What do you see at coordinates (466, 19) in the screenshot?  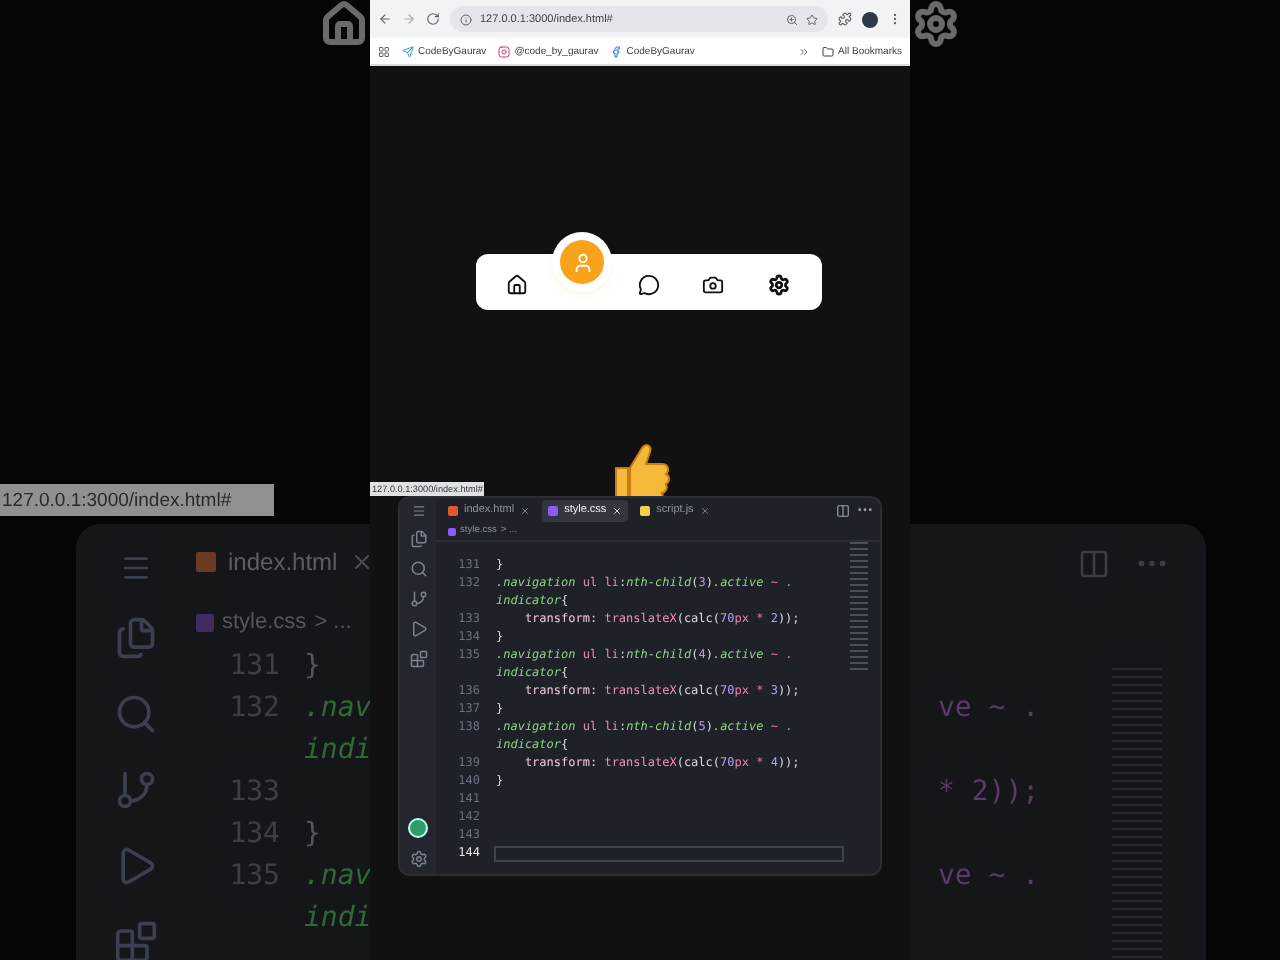 I see `info-icon` at bounding box center [466, 19].